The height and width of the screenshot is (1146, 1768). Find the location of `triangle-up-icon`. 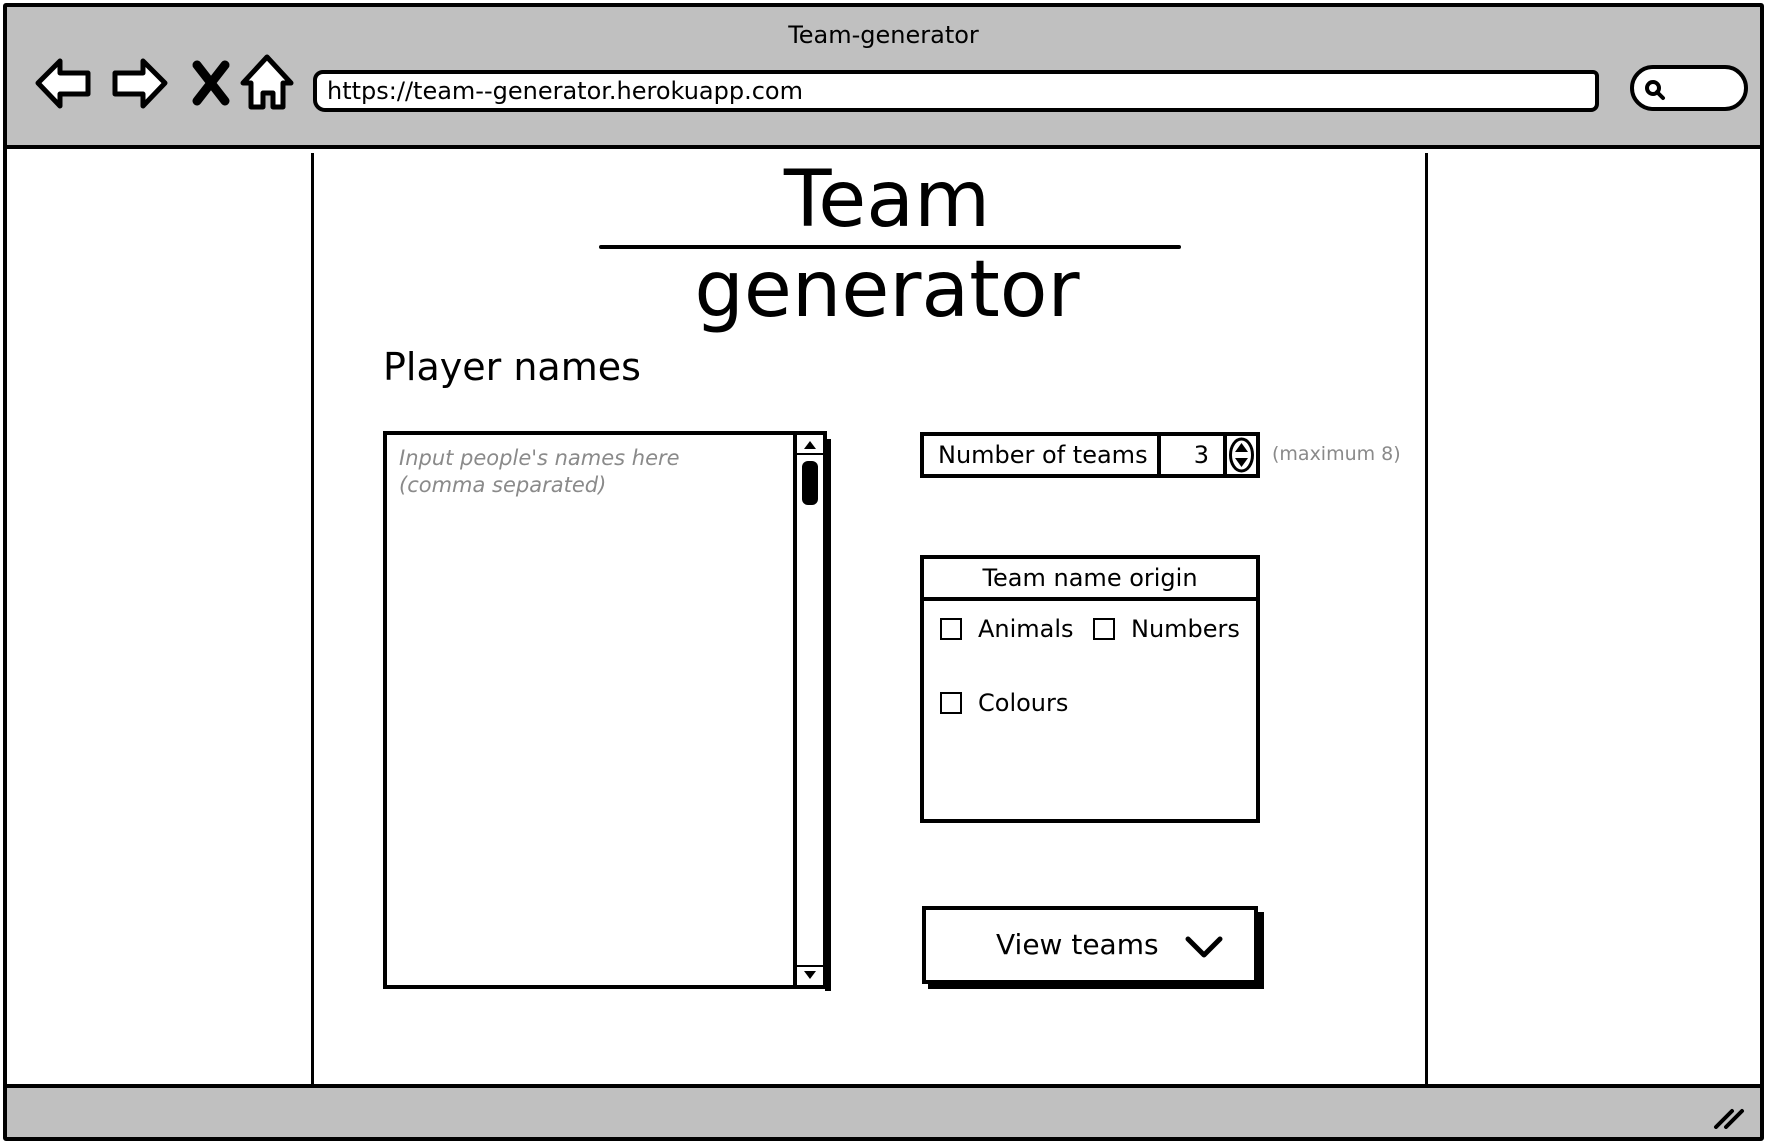

triangle-up-icon is located at coordinates (810, 445).